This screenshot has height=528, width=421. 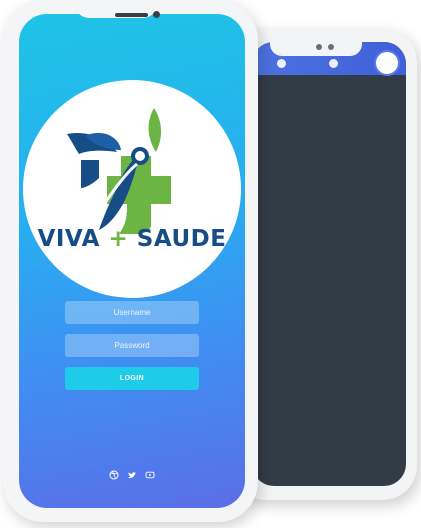 I want to click on fire-icon, so click(x=333, y=63).